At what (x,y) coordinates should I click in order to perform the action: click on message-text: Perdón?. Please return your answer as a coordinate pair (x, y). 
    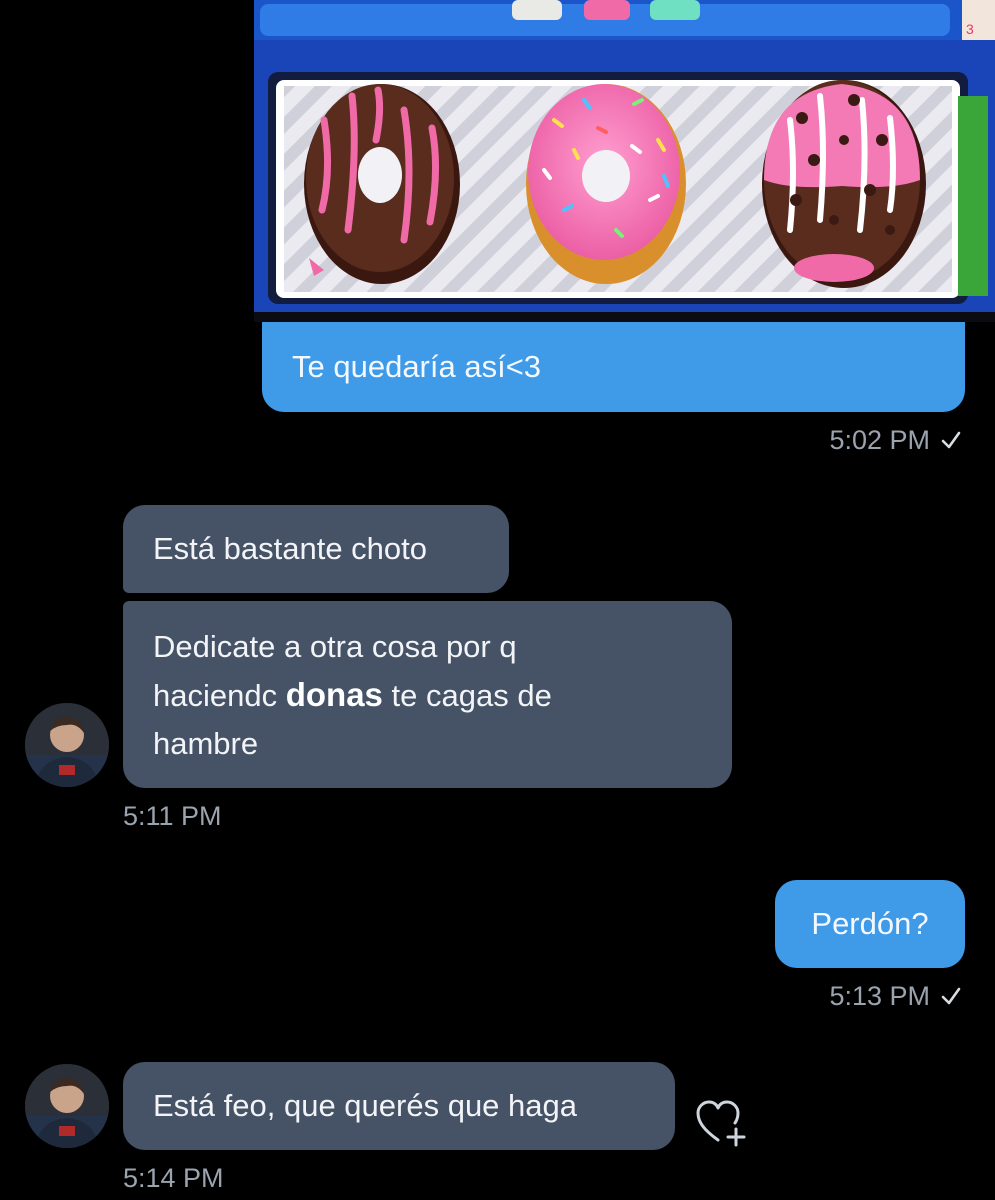
    Looking at the image, I should click on (870, 923).